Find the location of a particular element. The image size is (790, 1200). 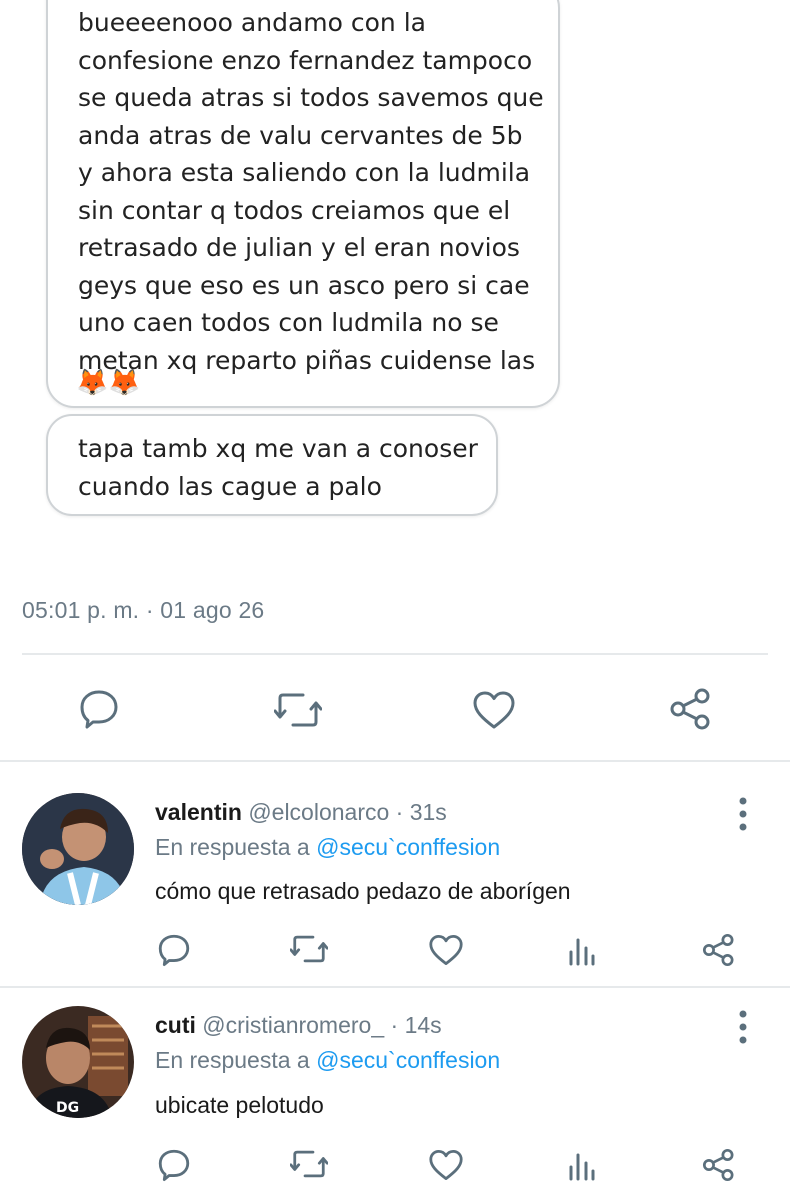

author-handle: @cristianromero_ · 14s is located at coordinates (322, 1025).